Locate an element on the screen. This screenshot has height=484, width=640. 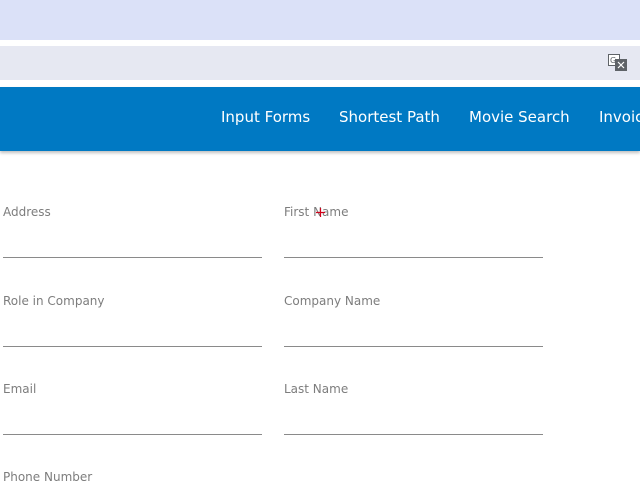
nav-link-shortest-path: Shortest Path is located at coordinates (389, 117).